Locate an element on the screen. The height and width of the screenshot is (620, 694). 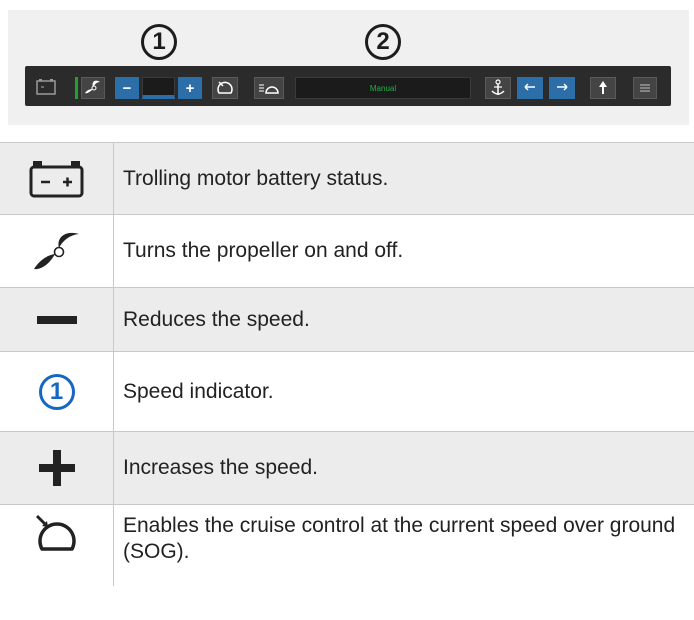
callout-1-icon: 1 is located at coordinates (56, 391).